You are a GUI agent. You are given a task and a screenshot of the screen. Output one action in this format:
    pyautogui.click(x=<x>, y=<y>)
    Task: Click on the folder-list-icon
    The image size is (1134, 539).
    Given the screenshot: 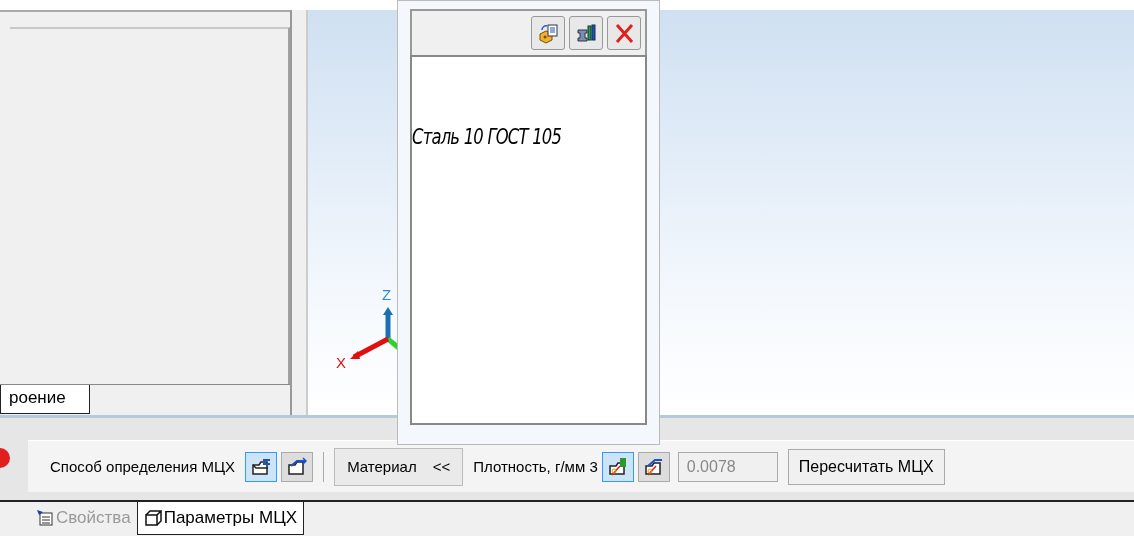 What is the action you would take?
    pyautogui.click(x=261, y=466)
    